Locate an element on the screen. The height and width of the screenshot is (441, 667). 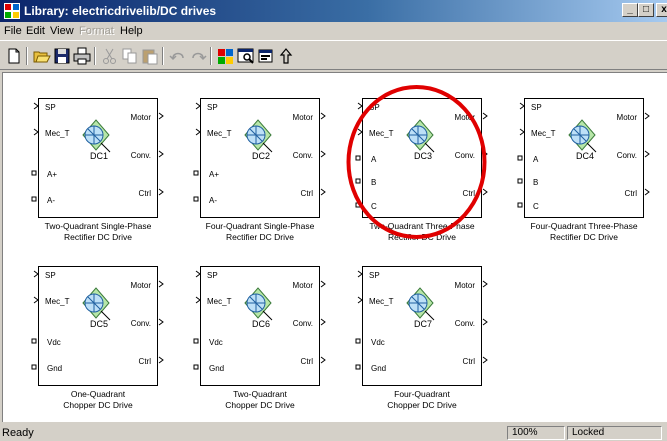
save-icon is located at coordinates (62, 56).